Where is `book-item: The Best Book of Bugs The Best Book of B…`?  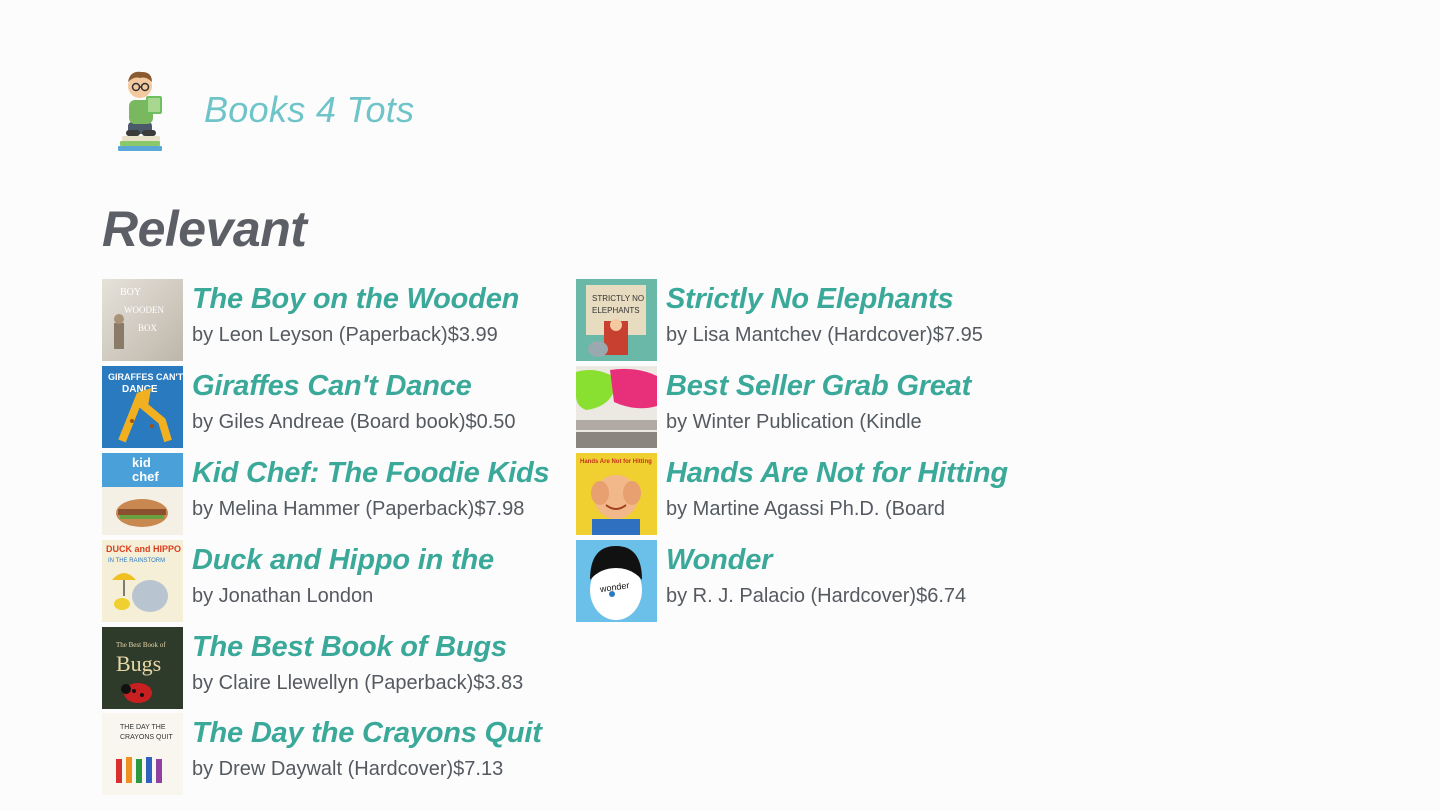
book-item: The Best Book of Bugs The Best Book of B… is located at coordinates (342, 668).